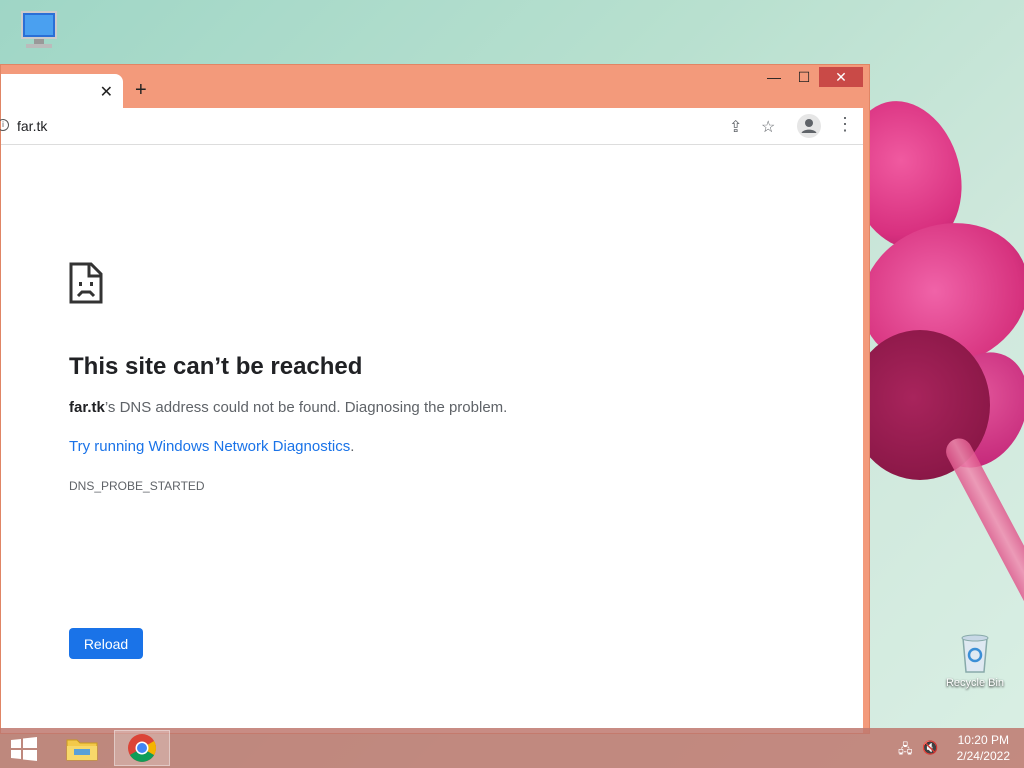 Image resolution: width=1024 pixels, height=768 pixels. What do you see at coordinates (141, 90) in the screenshot?
I see `new-tab-button: +` at bounding box center [141, 90].